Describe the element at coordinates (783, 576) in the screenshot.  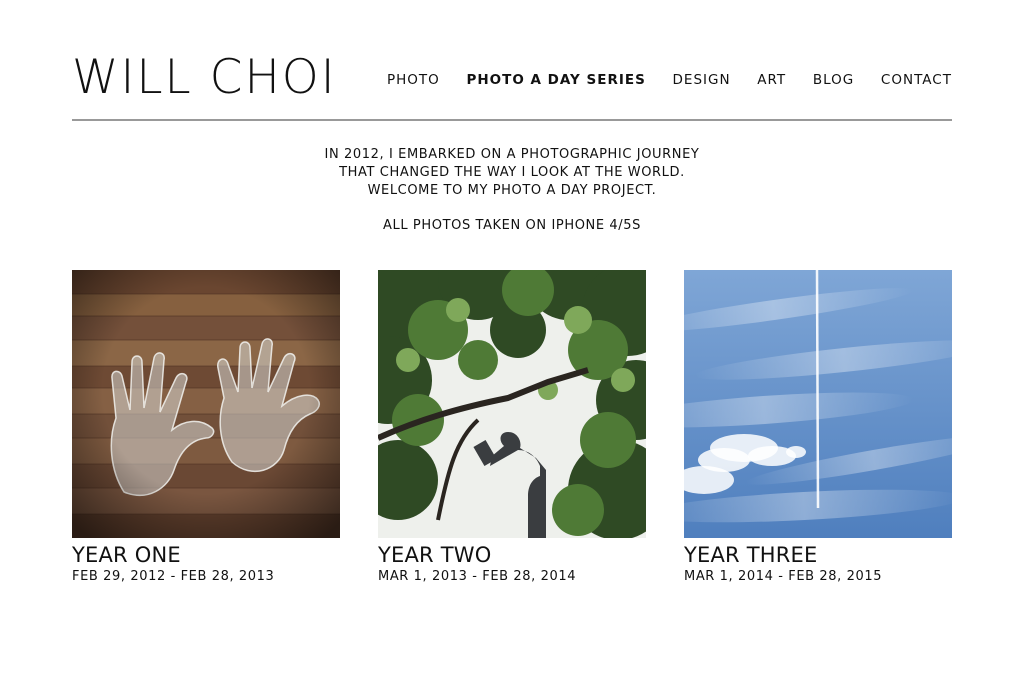
I see `gallery-card-dates: MAR 1, 2014 - FEB 28, 2015` at that location.